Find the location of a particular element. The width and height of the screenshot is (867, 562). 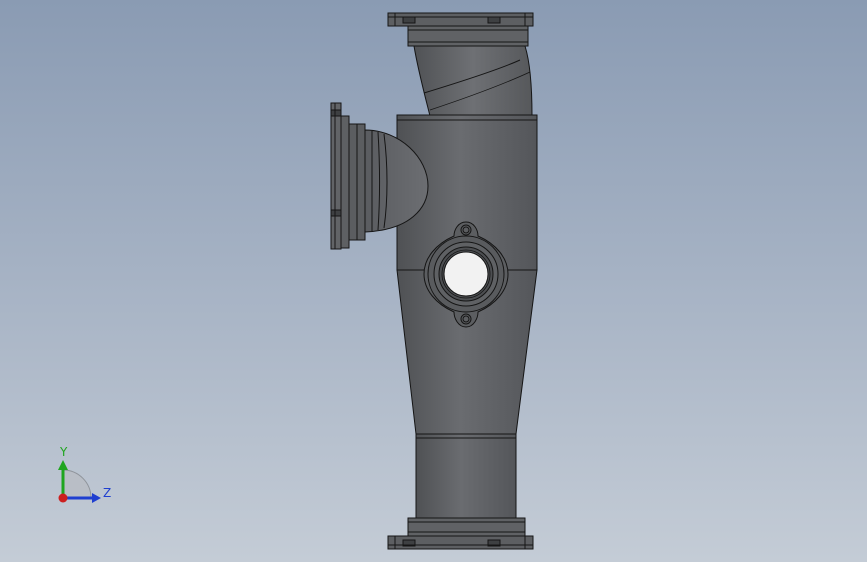

orientation-triad: Y Z is located at coordinates (84, 474).